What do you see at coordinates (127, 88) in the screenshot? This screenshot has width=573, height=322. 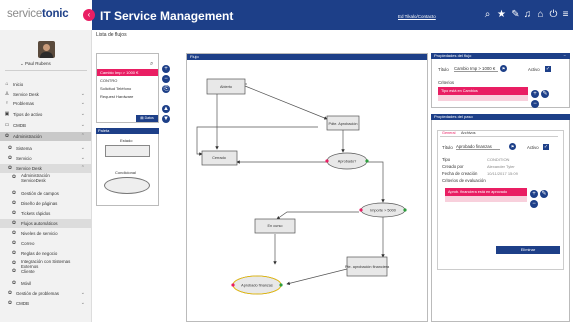 I see `flow-list-item: Solicitud Teléfono` at bounding box center [127, 88].